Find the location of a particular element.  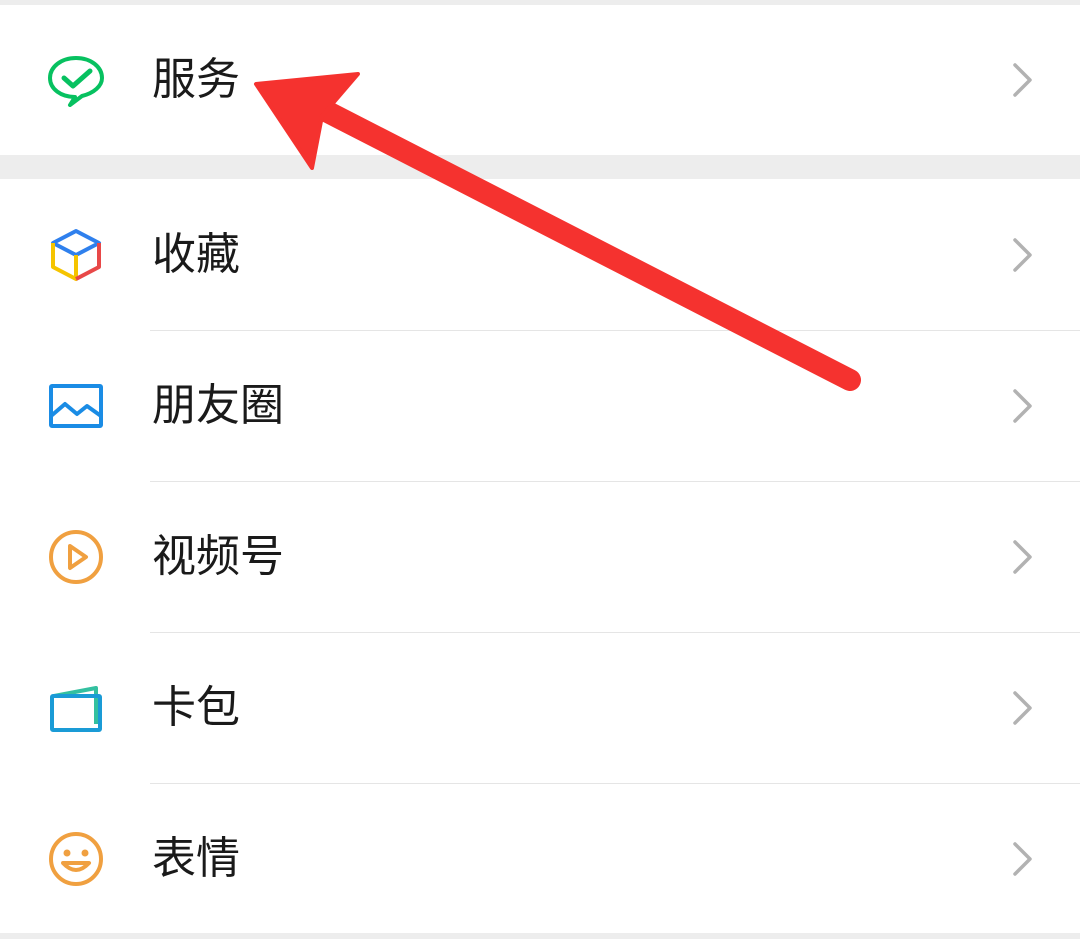

channels-play-icon is located at coordinates (76, 557).